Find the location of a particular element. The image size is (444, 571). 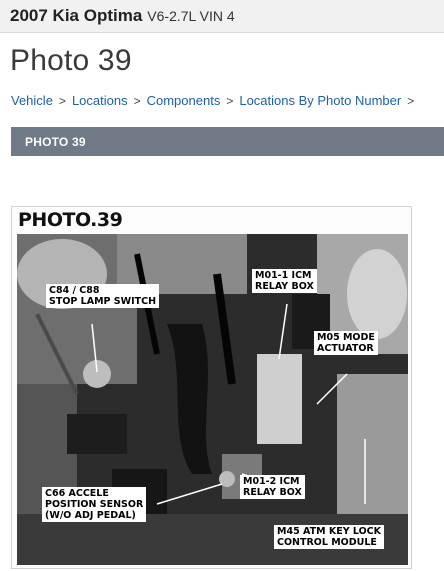

section-header: PHOTO 39 is located at coordinates (227, 141).